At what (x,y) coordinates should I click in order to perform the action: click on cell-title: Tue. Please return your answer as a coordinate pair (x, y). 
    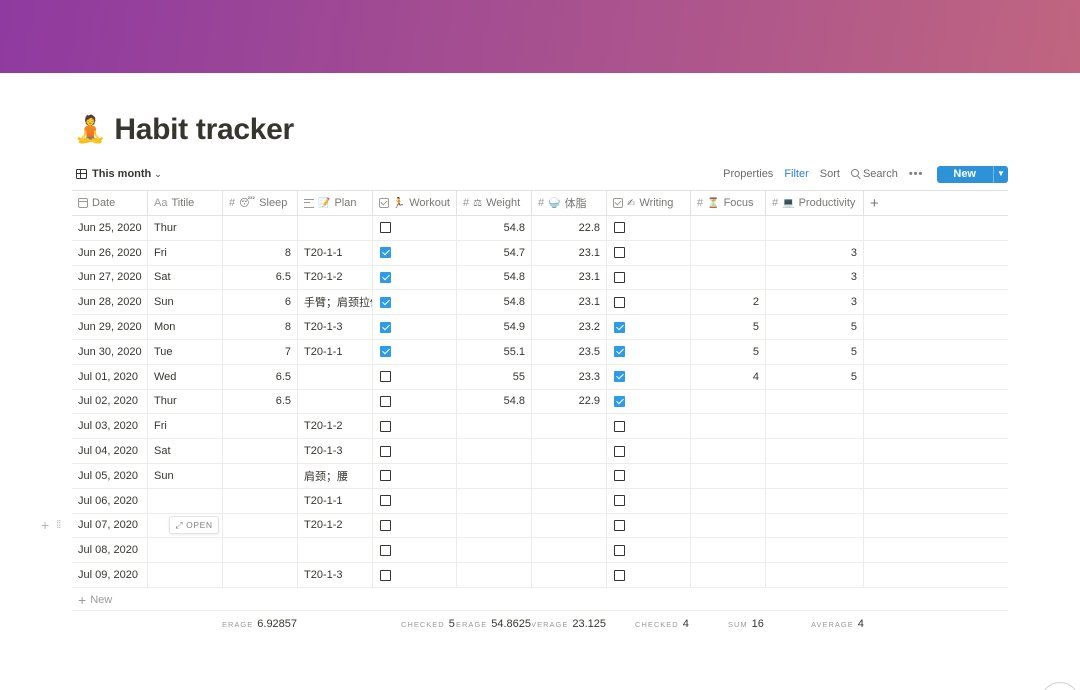
    Looking at the image, I should click on (185, 352).